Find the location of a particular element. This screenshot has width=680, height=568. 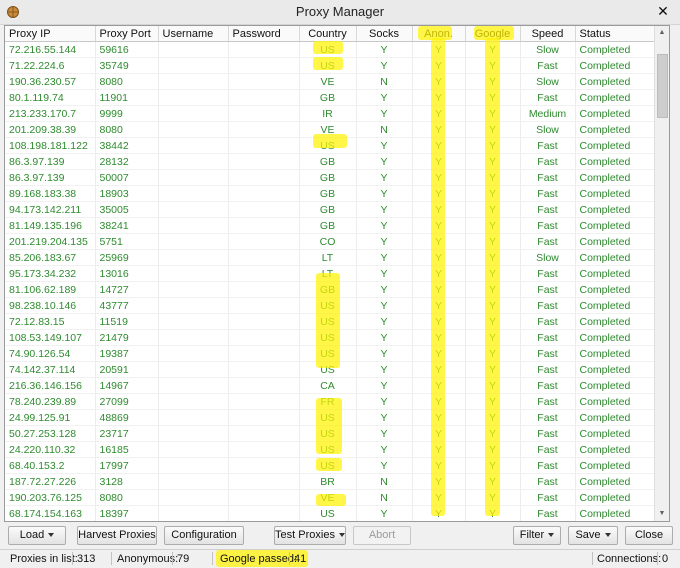

cell-proxy-port: 21479 is located at coordinates (127, 337).